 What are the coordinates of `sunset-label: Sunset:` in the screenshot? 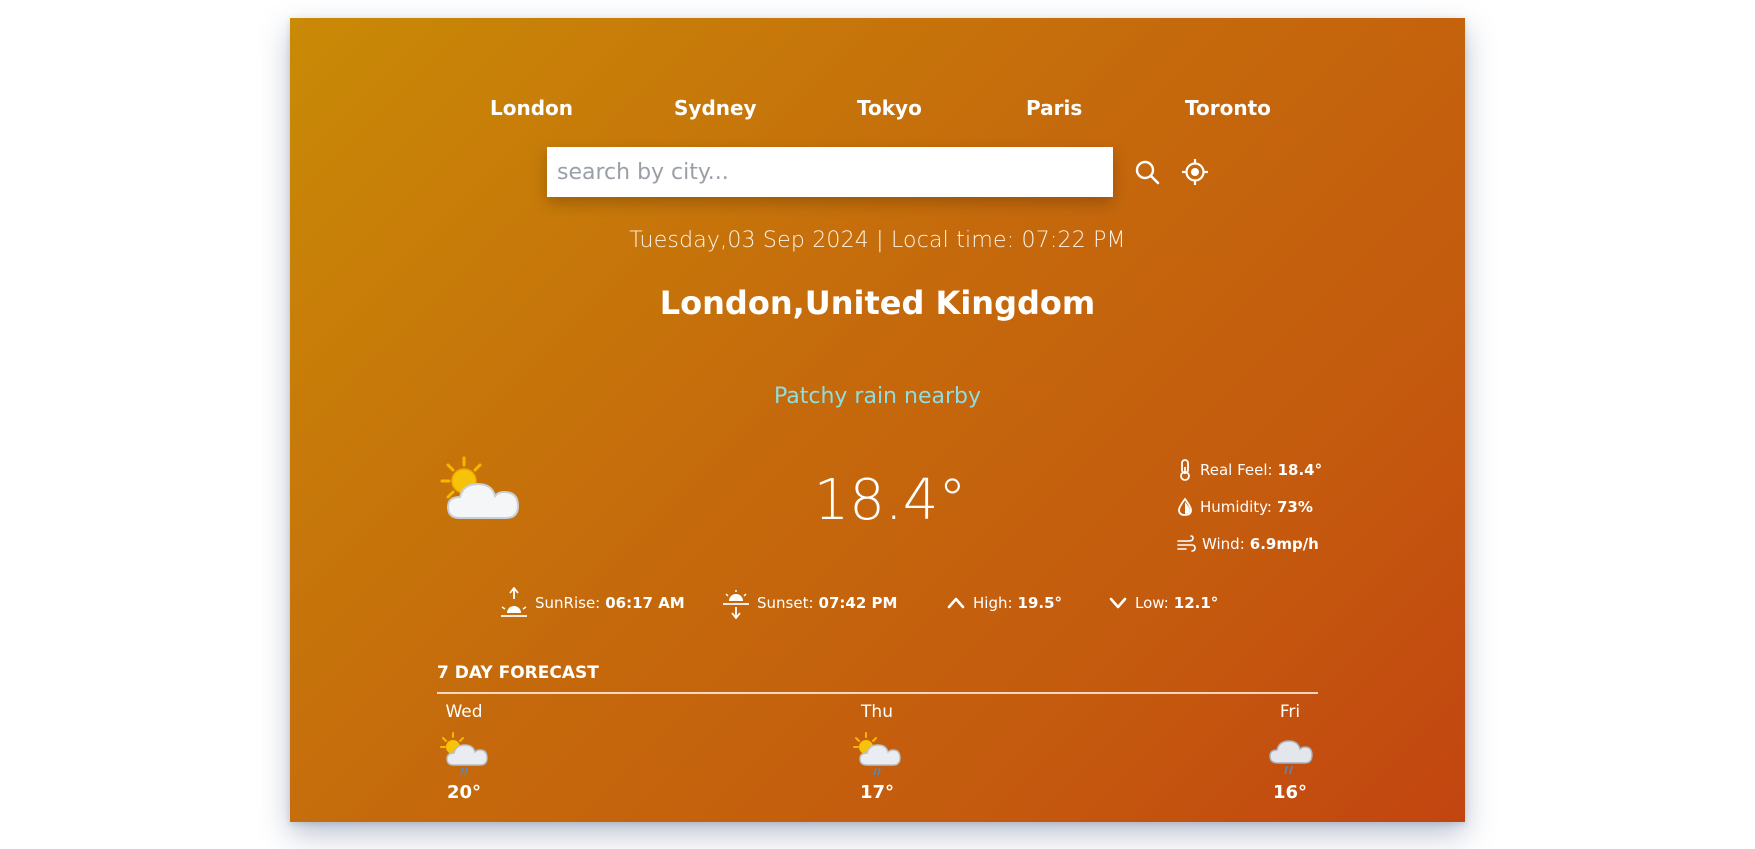 It's located at (785, 603).